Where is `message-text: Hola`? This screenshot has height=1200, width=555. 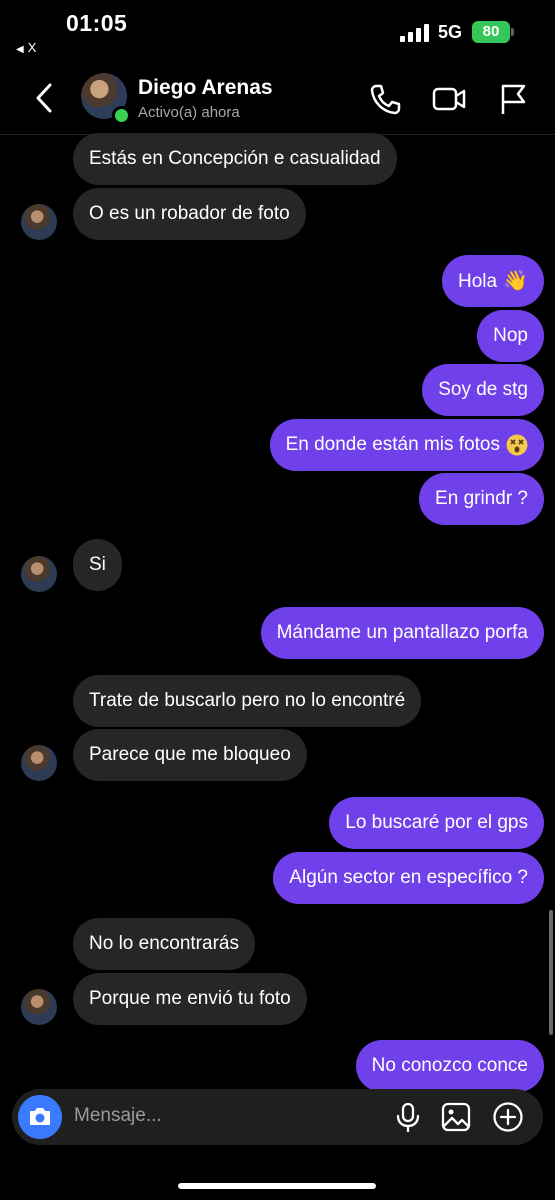 message-text: Hola is located at coordinates (478, 281).